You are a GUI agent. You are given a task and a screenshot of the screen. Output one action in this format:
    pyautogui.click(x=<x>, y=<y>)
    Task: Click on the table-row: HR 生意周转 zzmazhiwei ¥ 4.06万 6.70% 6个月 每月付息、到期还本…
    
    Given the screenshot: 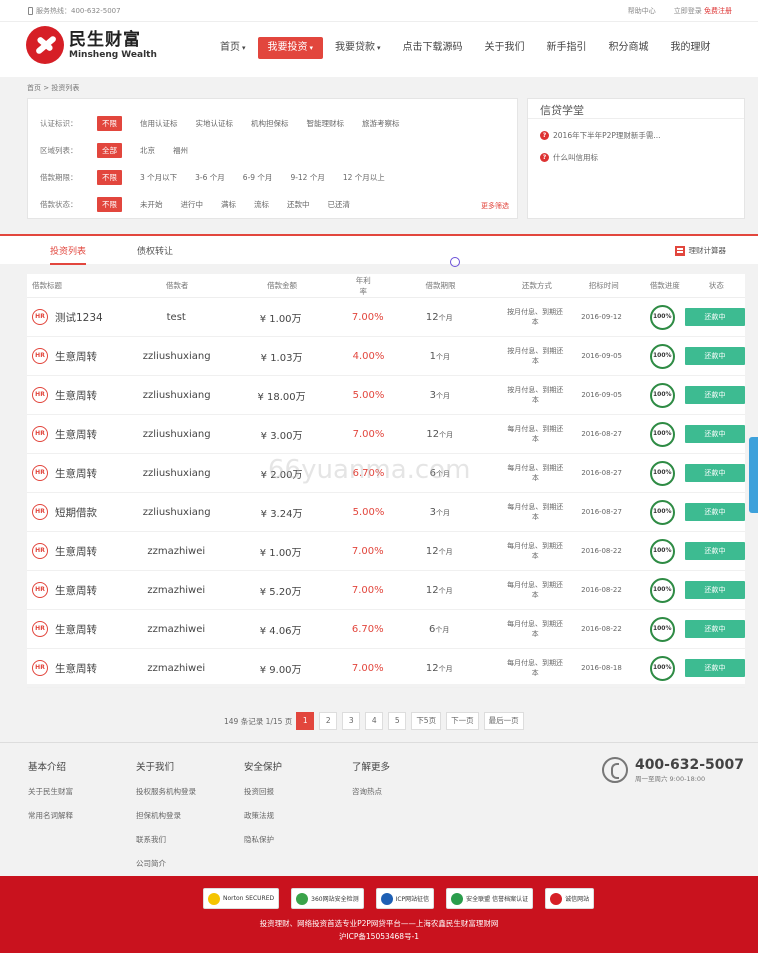 What is the action you would take?
    pyautogui.click(x=386, y=629)
    